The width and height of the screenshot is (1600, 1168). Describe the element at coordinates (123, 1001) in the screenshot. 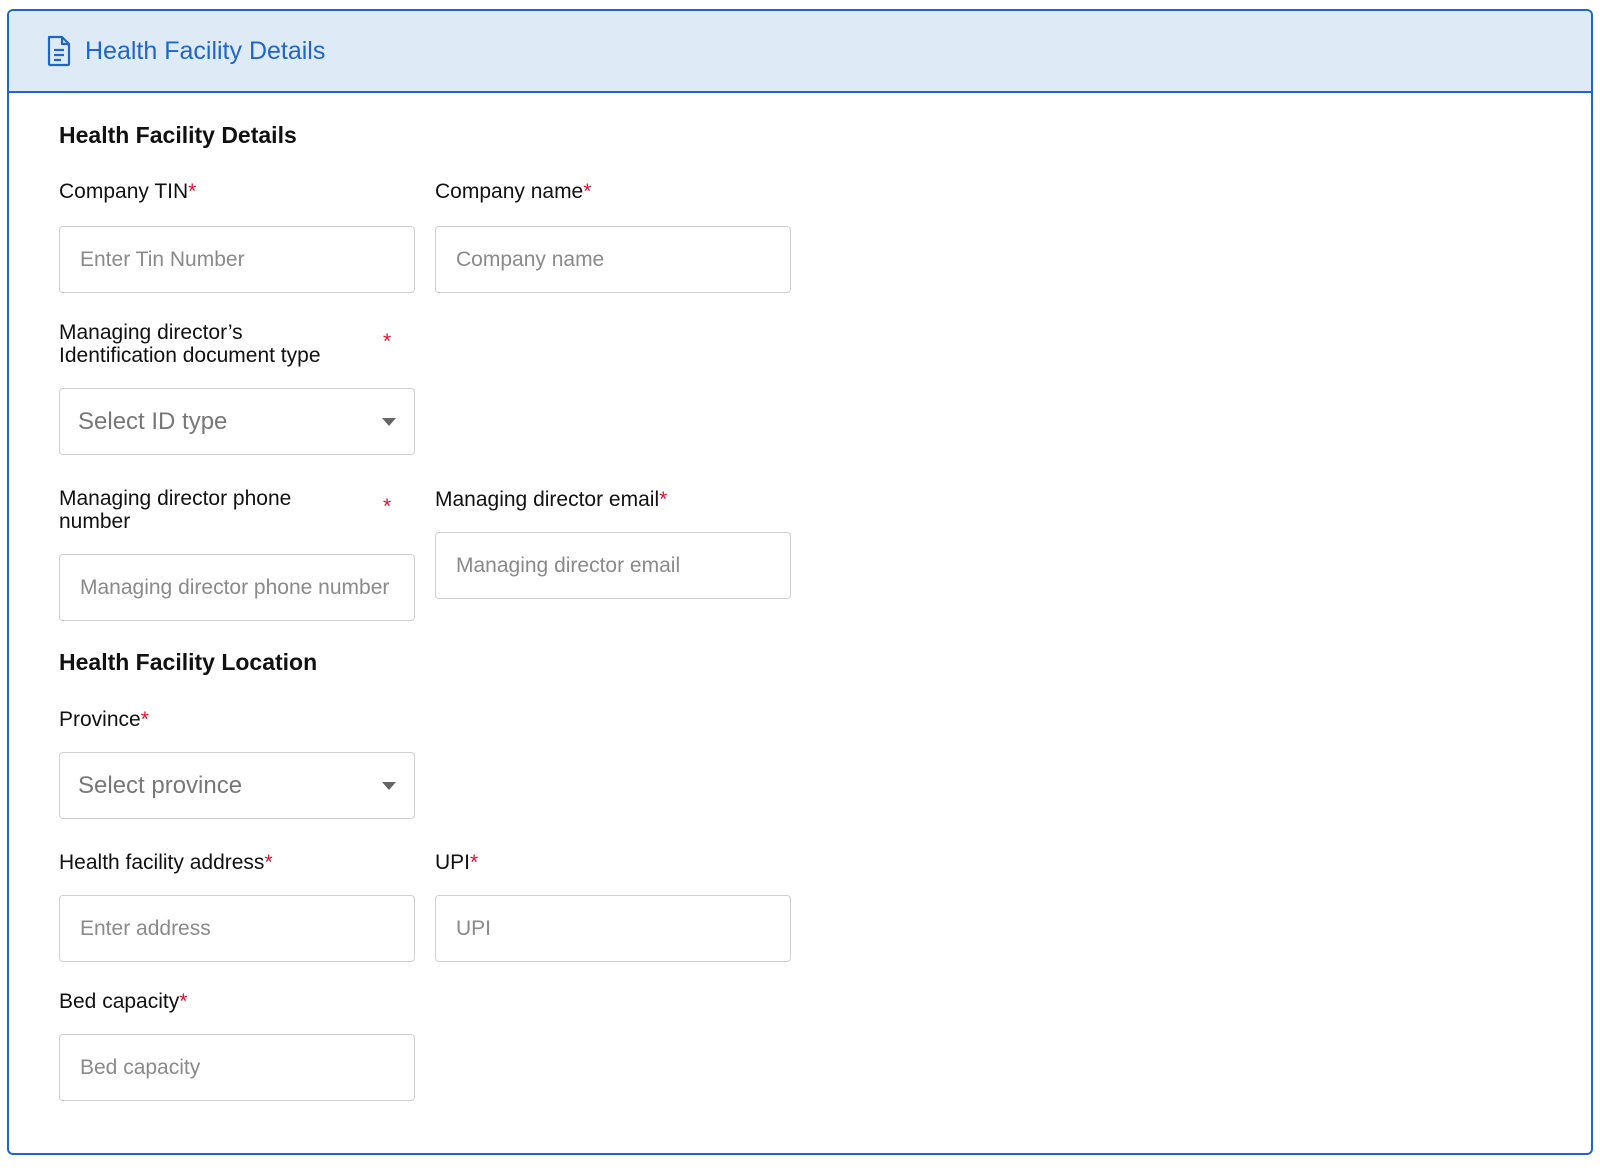

I see `bed-capacity-label: Bed capacity*` at that location.